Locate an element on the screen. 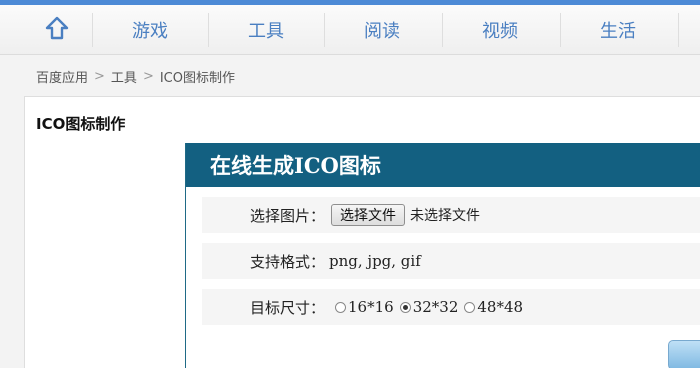 This screenshot has height=368, width=700. converter-title: 在线生成ICO图标 is located at coordinates (443, 165).